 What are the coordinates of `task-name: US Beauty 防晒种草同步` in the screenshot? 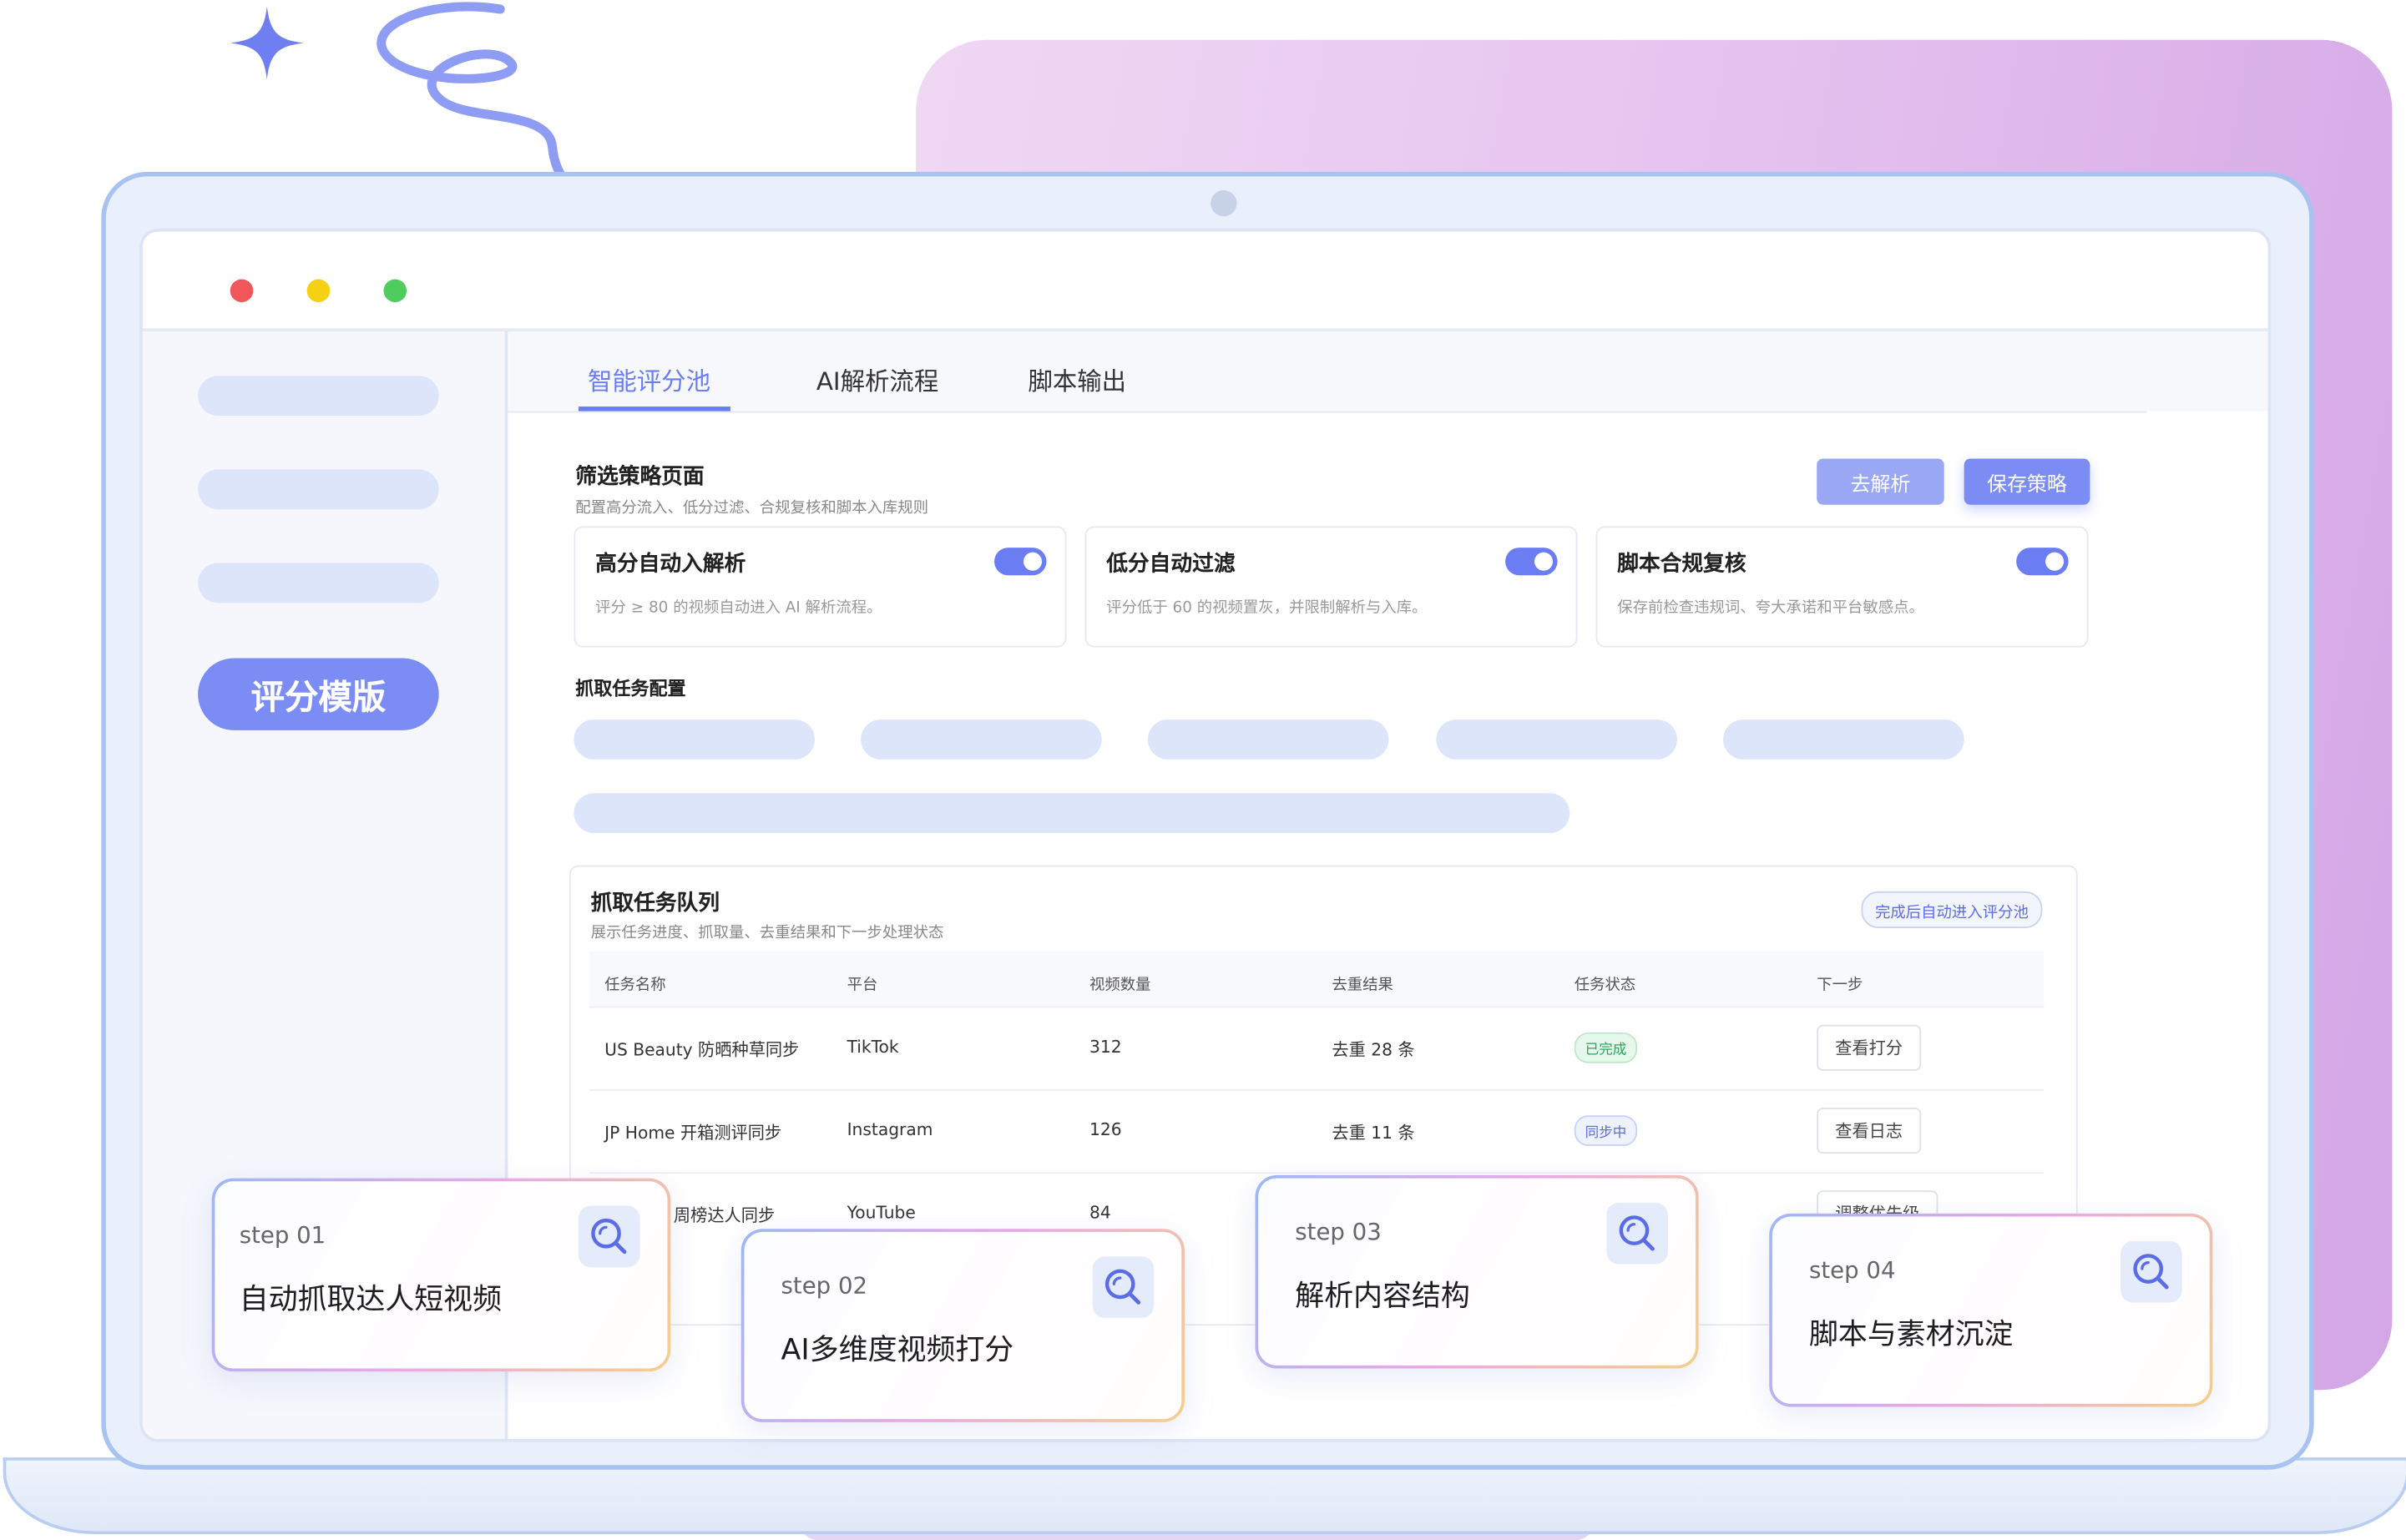 It's located at (702, 1050).